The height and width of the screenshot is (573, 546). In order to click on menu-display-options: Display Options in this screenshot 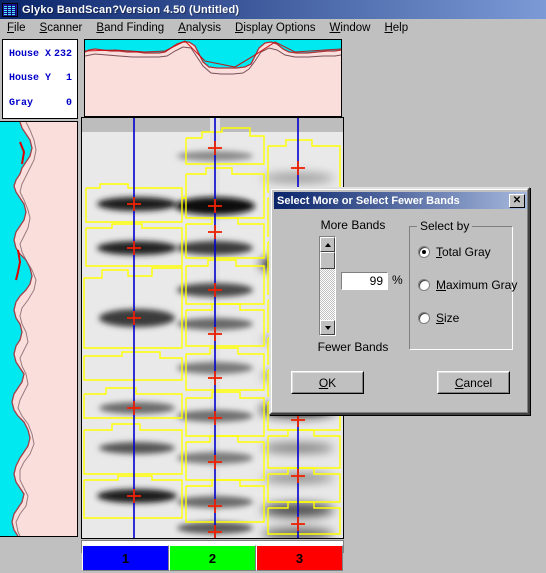, I will do `click(275, 28)`.